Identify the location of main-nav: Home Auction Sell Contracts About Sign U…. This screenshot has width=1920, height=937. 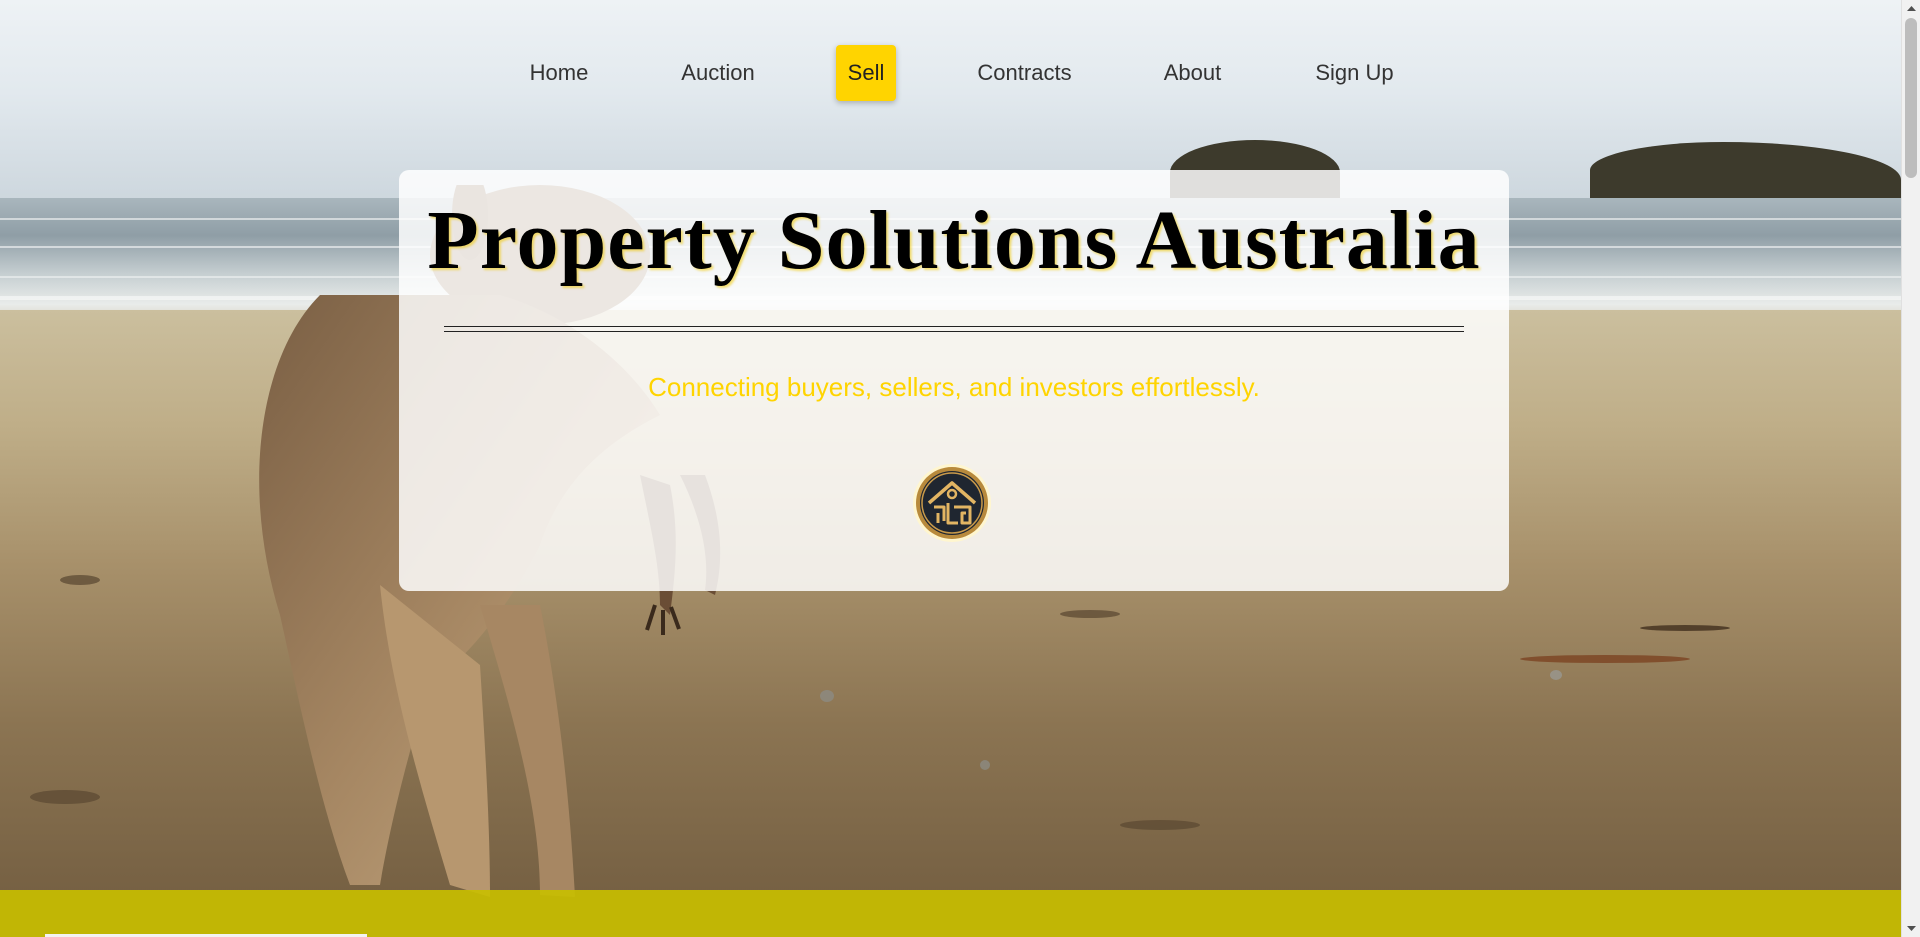
(950, 73).